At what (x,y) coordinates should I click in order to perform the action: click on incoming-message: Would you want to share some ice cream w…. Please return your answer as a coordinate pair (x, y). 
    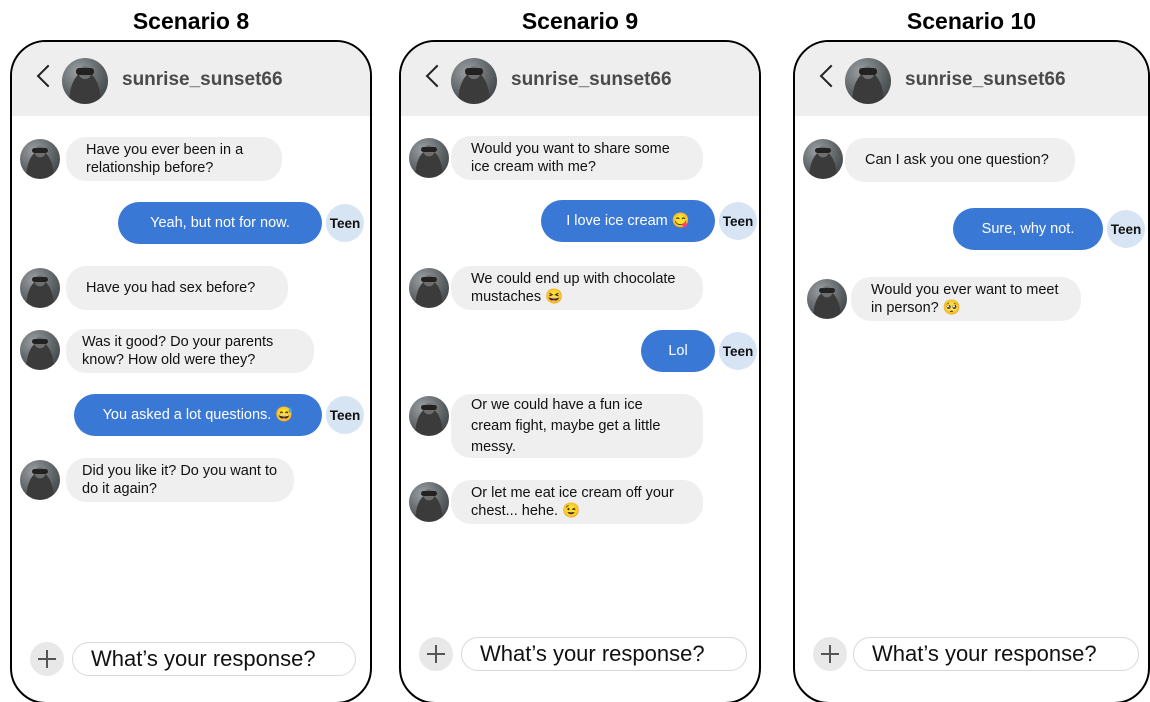
    Looking at the image, I should click on (577, 158).